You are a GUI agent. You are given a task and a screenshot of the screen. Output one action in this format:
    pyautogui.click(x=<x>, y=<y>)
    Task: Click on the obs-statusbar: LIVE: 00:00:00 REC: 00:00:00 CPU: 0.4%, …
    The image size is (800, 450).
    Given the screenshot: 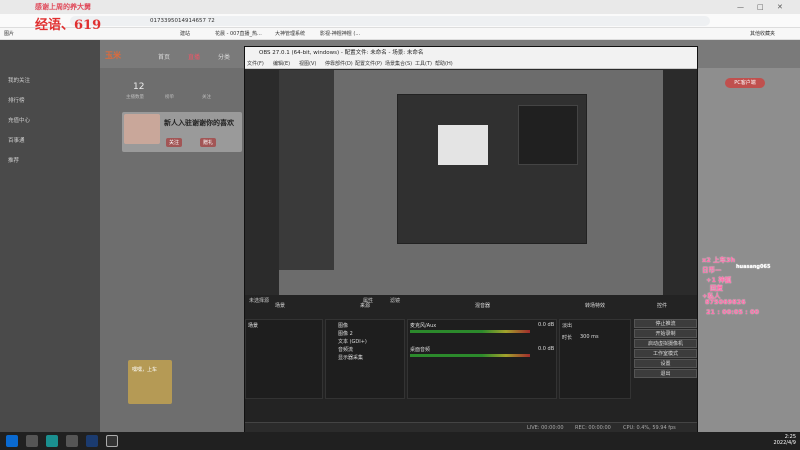 What is the action you would take?
    pyautogui.click(x=471, y=427)
    